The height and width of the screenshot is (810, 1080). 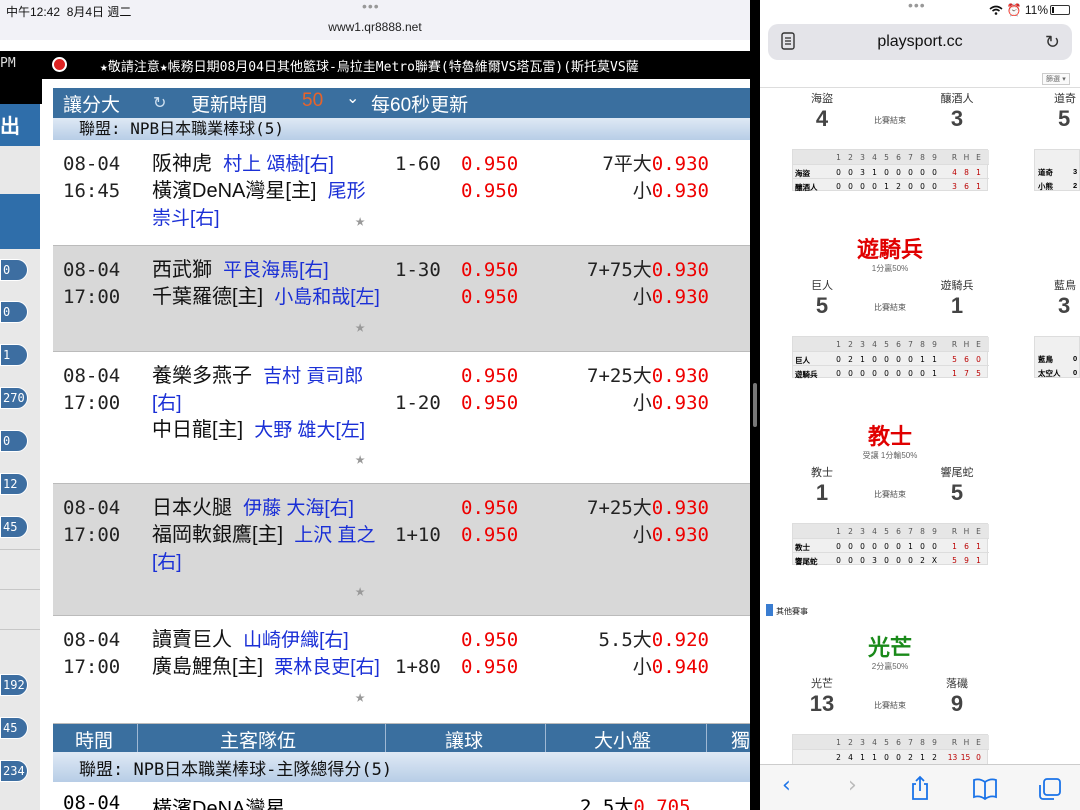 I want to click on over-under: 5.5大0.920, so click(x=653, y=640).